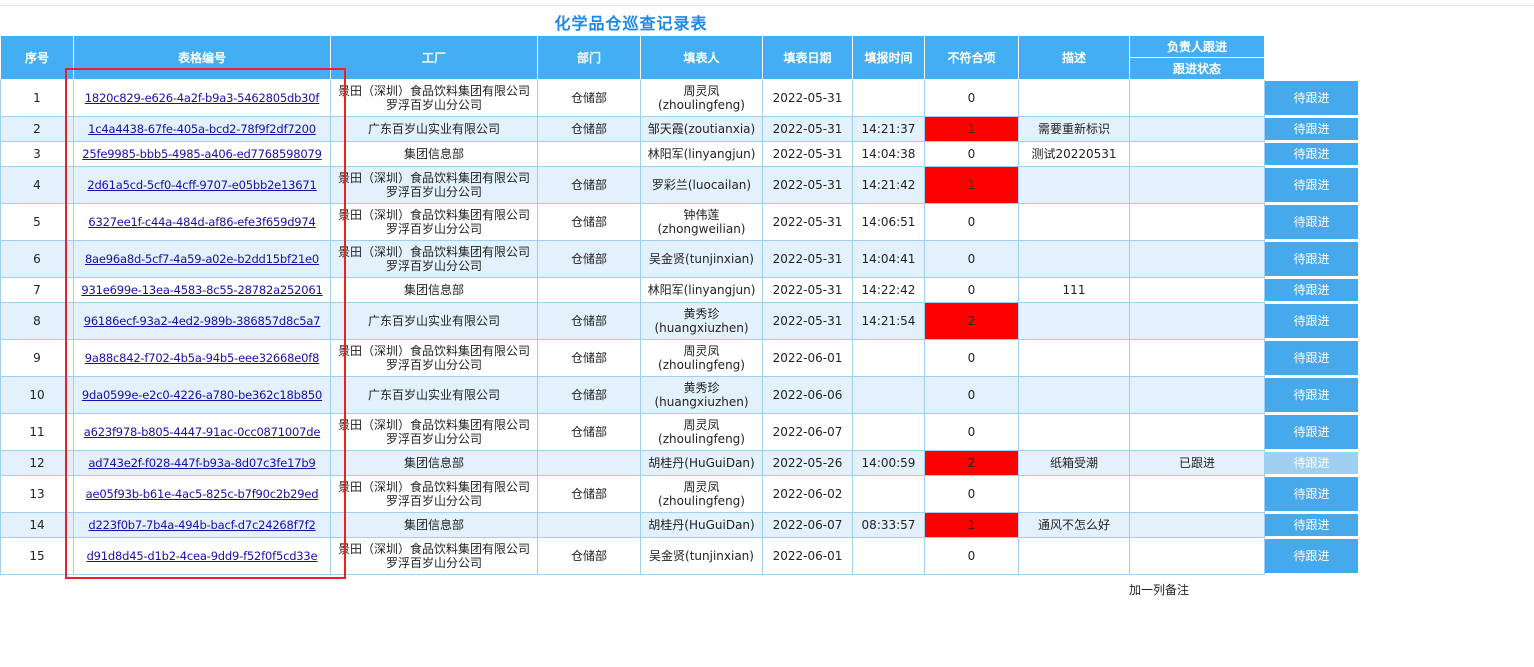 This screenshot has height=667, width=1534. What do you see at coordinates (589, 259) in the screenshot?
I see `cell-dept: 仓储部` at bounding box center [589, 259].